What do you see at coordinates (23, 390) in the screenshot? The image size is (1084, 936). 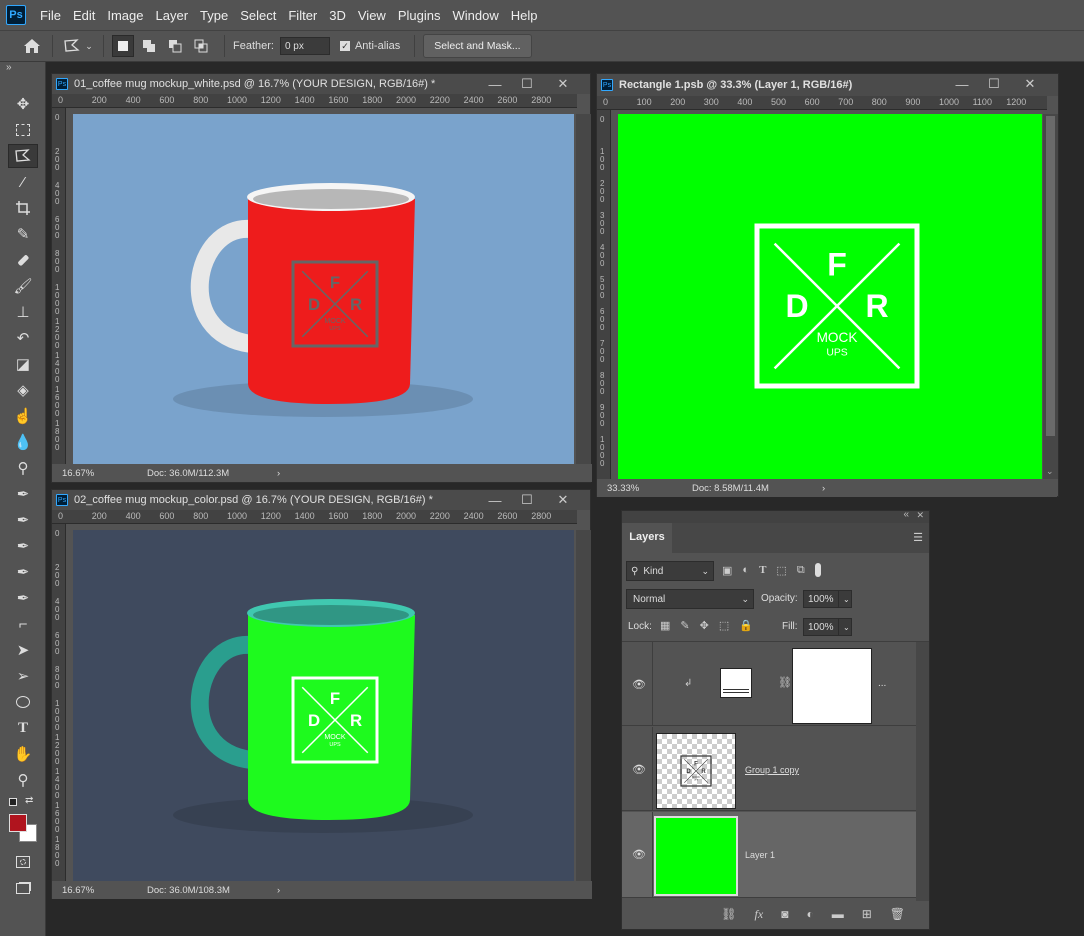 I see `paint-bucket-tool-icon: ◈` at bounding box center [23, 390].